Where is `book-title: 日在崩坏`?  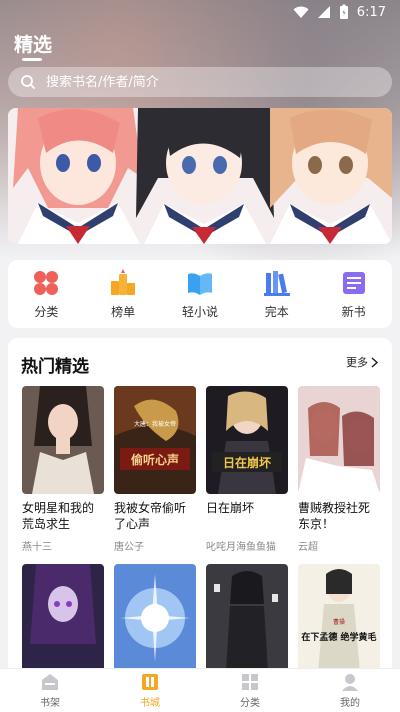
book-title: 日在崩坏 is located at coordinates (230, 508).